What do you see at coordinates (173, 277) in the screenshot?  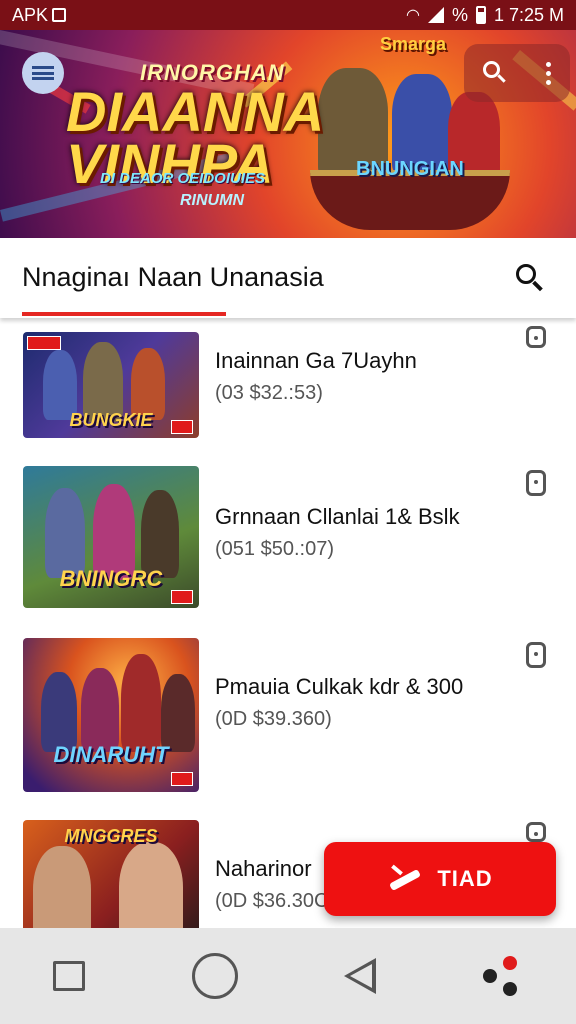 I see `section-title: Nnaginaı Naan Unanasia` at bounding box center [173, 277].